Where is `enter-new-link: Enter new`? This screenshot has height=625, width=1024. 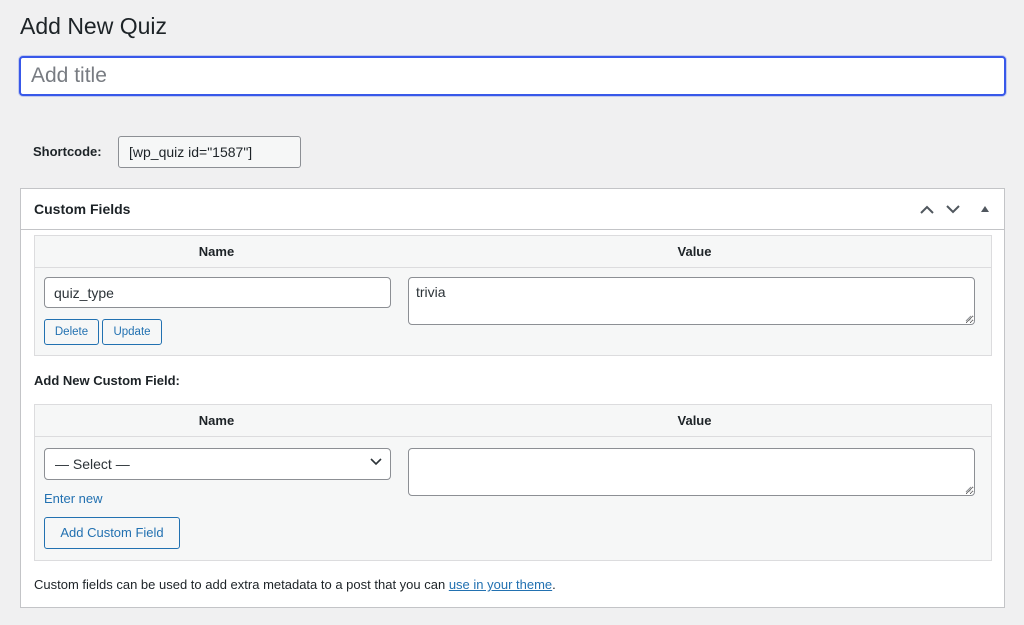
enter-new-link: Enter new is located at coordinates (73, 498).